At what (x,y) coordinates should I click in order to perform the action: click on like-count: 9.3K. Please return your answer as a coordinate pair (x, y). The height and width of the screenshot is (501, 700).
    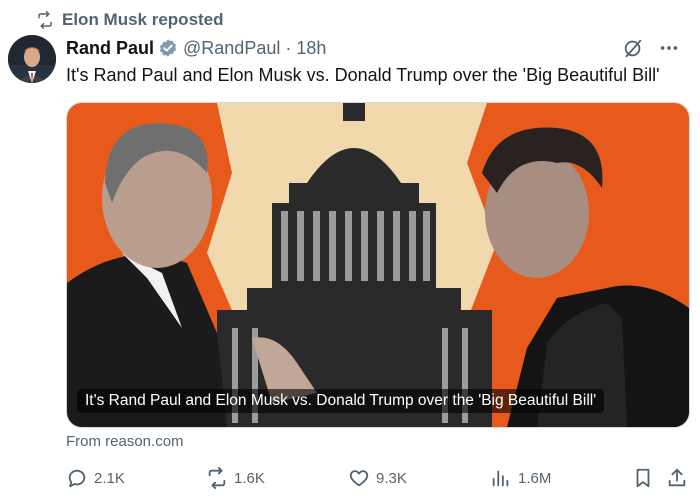
    Looking at the image, I should click on (391, 478).